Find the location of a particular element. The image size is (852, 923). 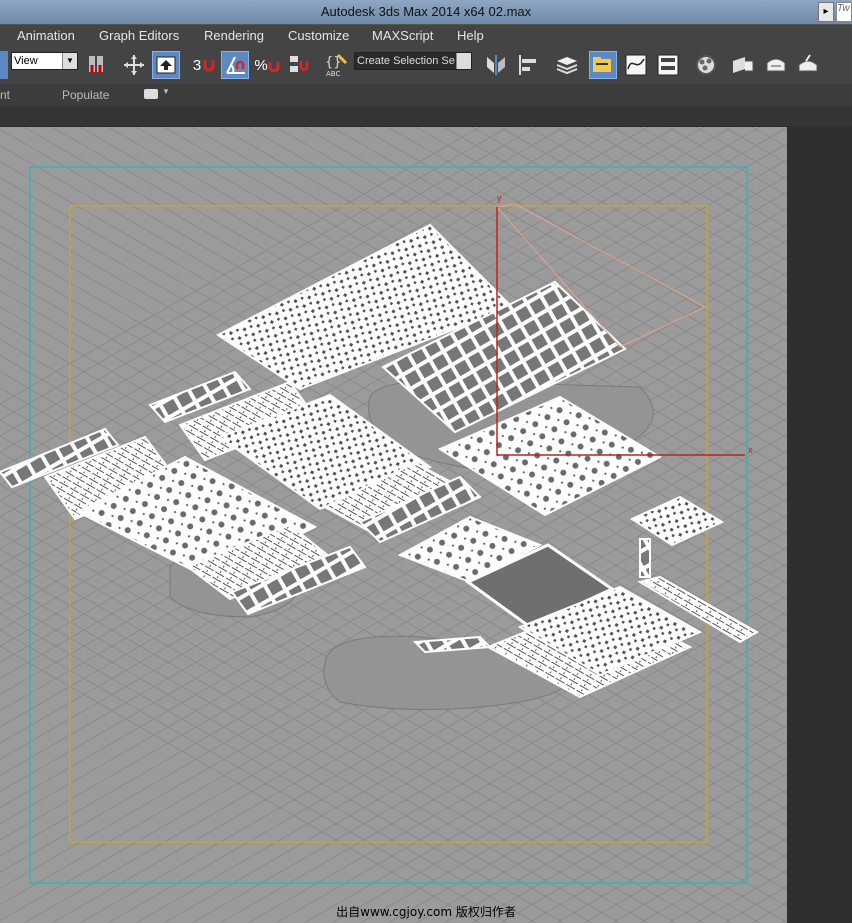

angle-snap-icon is located at coordinates (235, 65).